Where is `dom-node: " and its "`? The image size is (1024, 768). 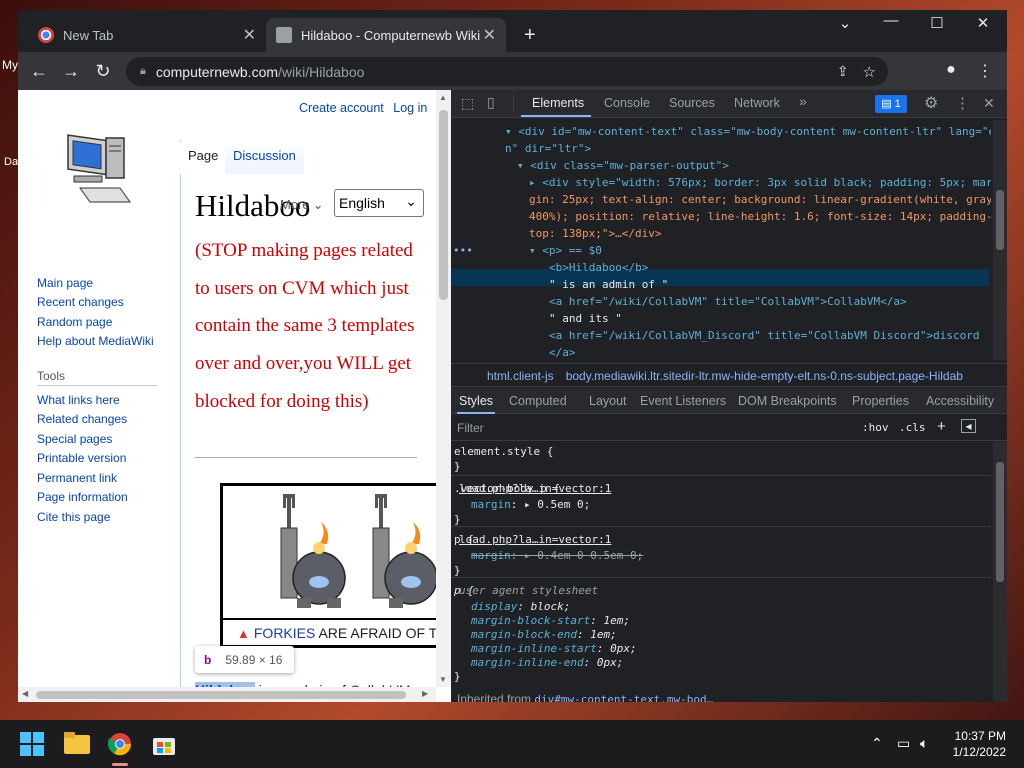
dom-node: " and its " is located at coordinates (585, 318).